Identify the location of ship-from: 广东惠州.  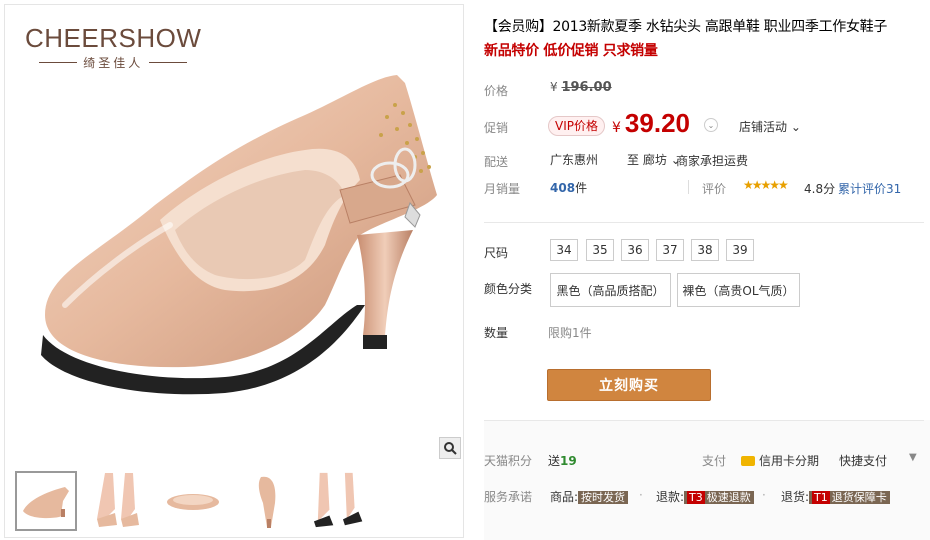
(574, 160).